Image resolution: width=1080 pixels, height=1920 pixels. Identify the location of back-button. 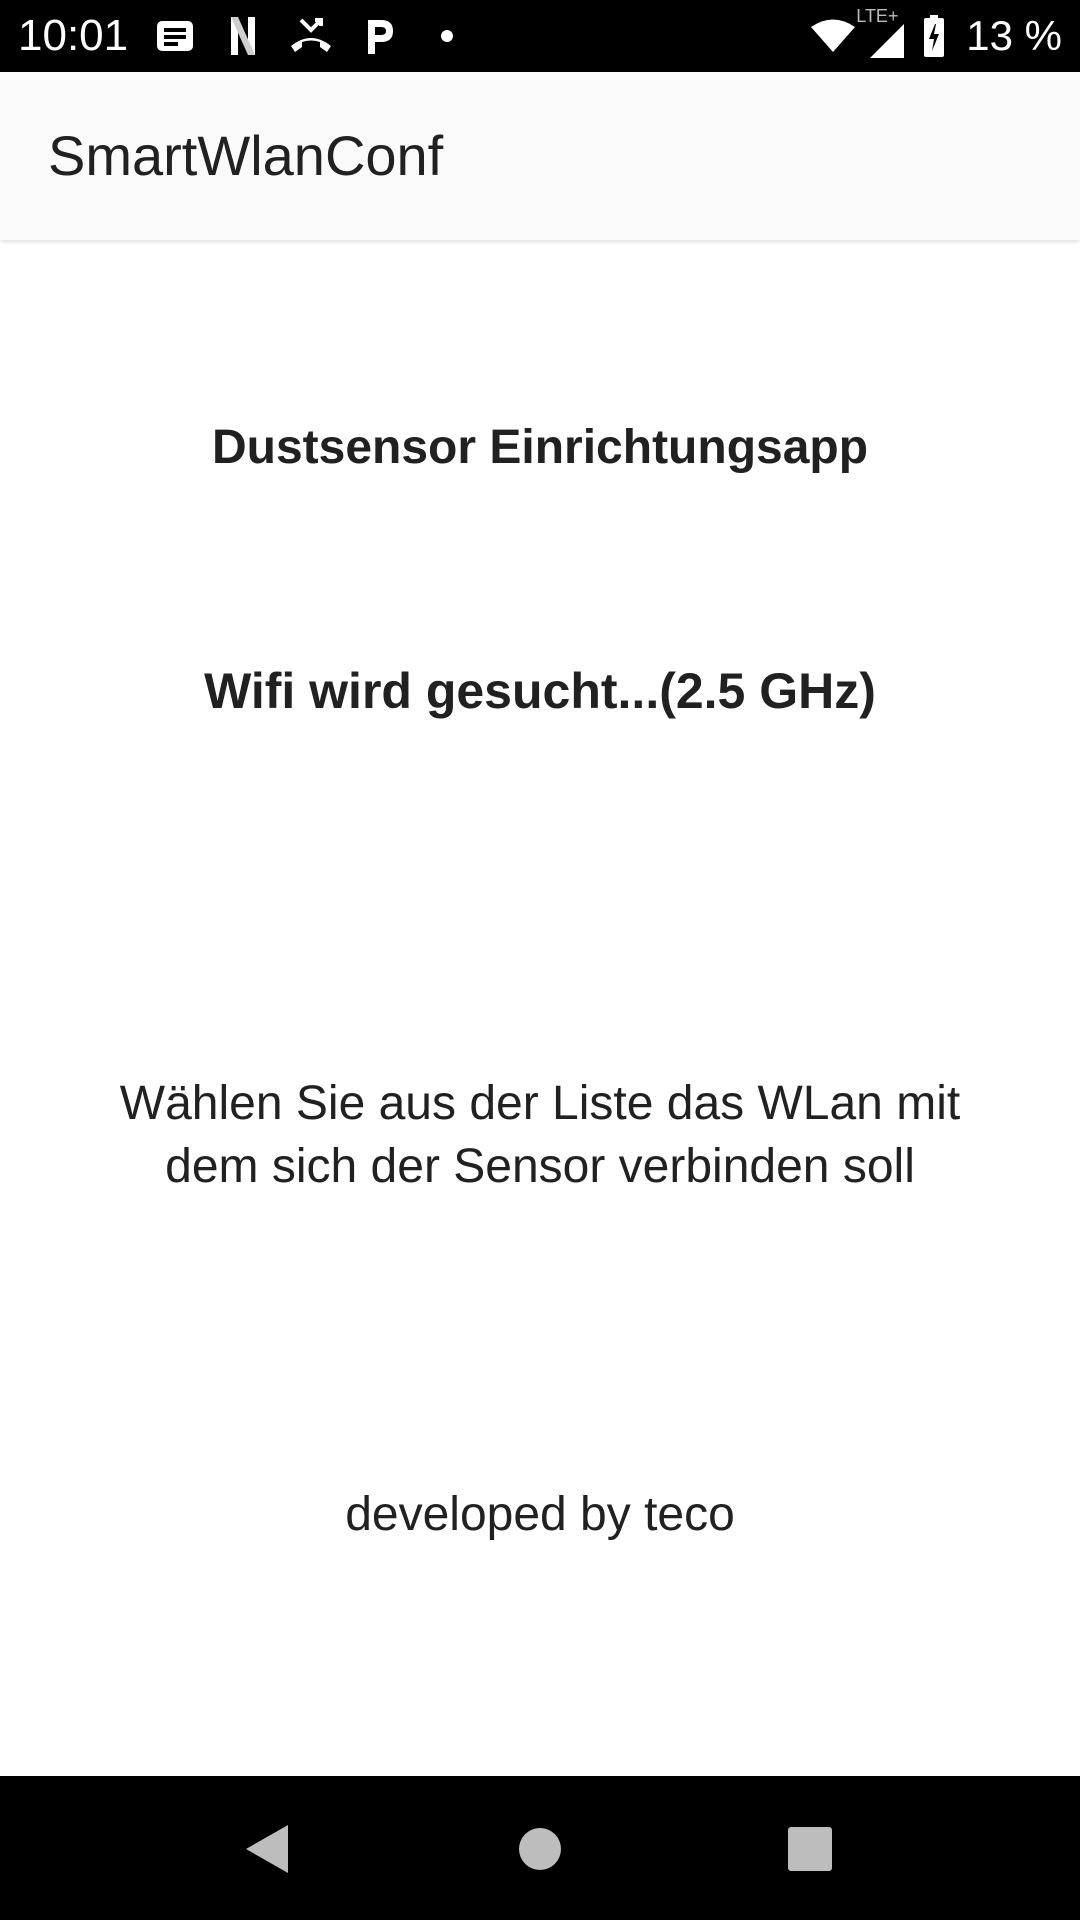
(267, 1849).